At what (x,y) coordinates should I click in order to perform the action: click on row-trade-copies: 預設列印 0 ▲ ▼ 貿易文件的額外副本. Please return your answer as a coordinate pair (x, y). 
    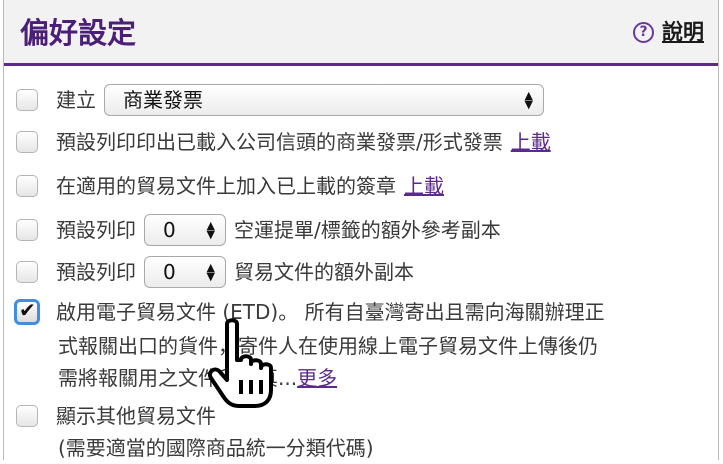
    Looking at the image, I should click on (362, 272).